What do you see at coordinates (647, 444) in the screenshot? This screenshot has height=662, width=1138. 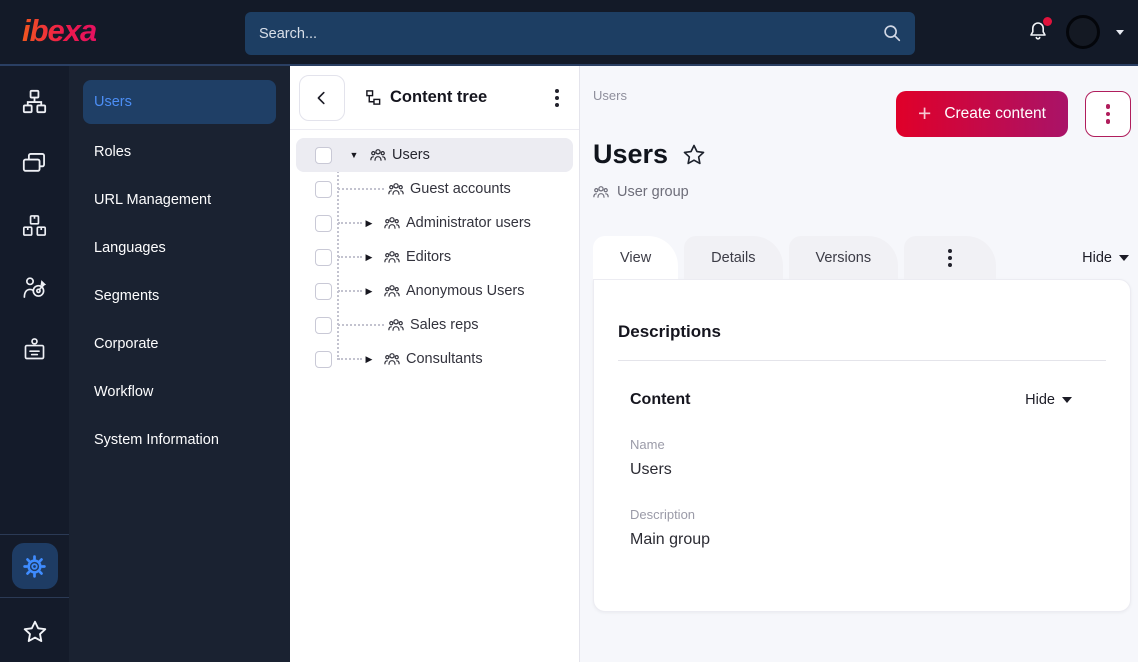 I see `field-label: Name` at bounding box center [647, 444].